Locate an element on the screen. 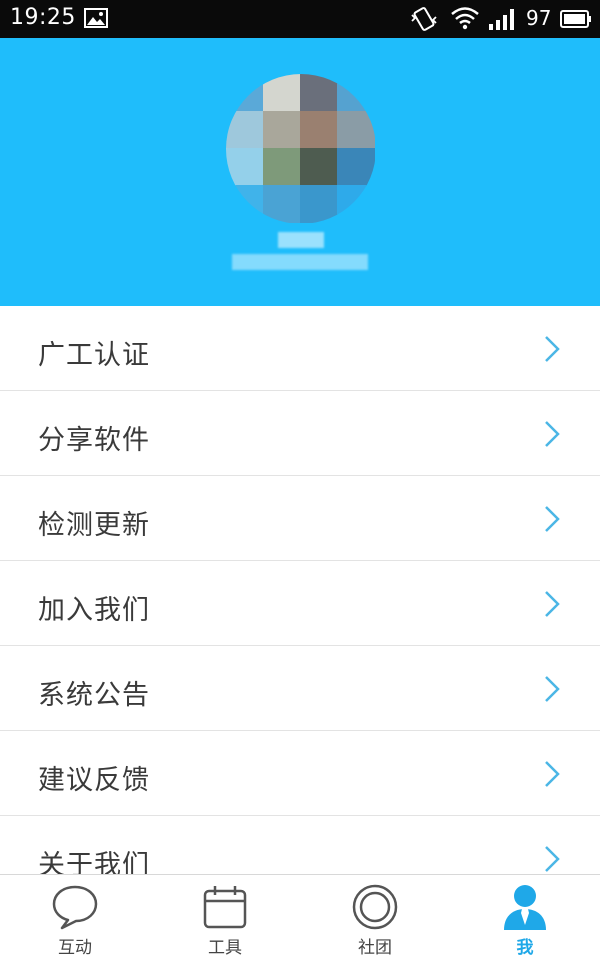 The width and height of the screenshot is (600, 960). menu-item-join-us: 加入我们 is located at coordinates (300, 603).